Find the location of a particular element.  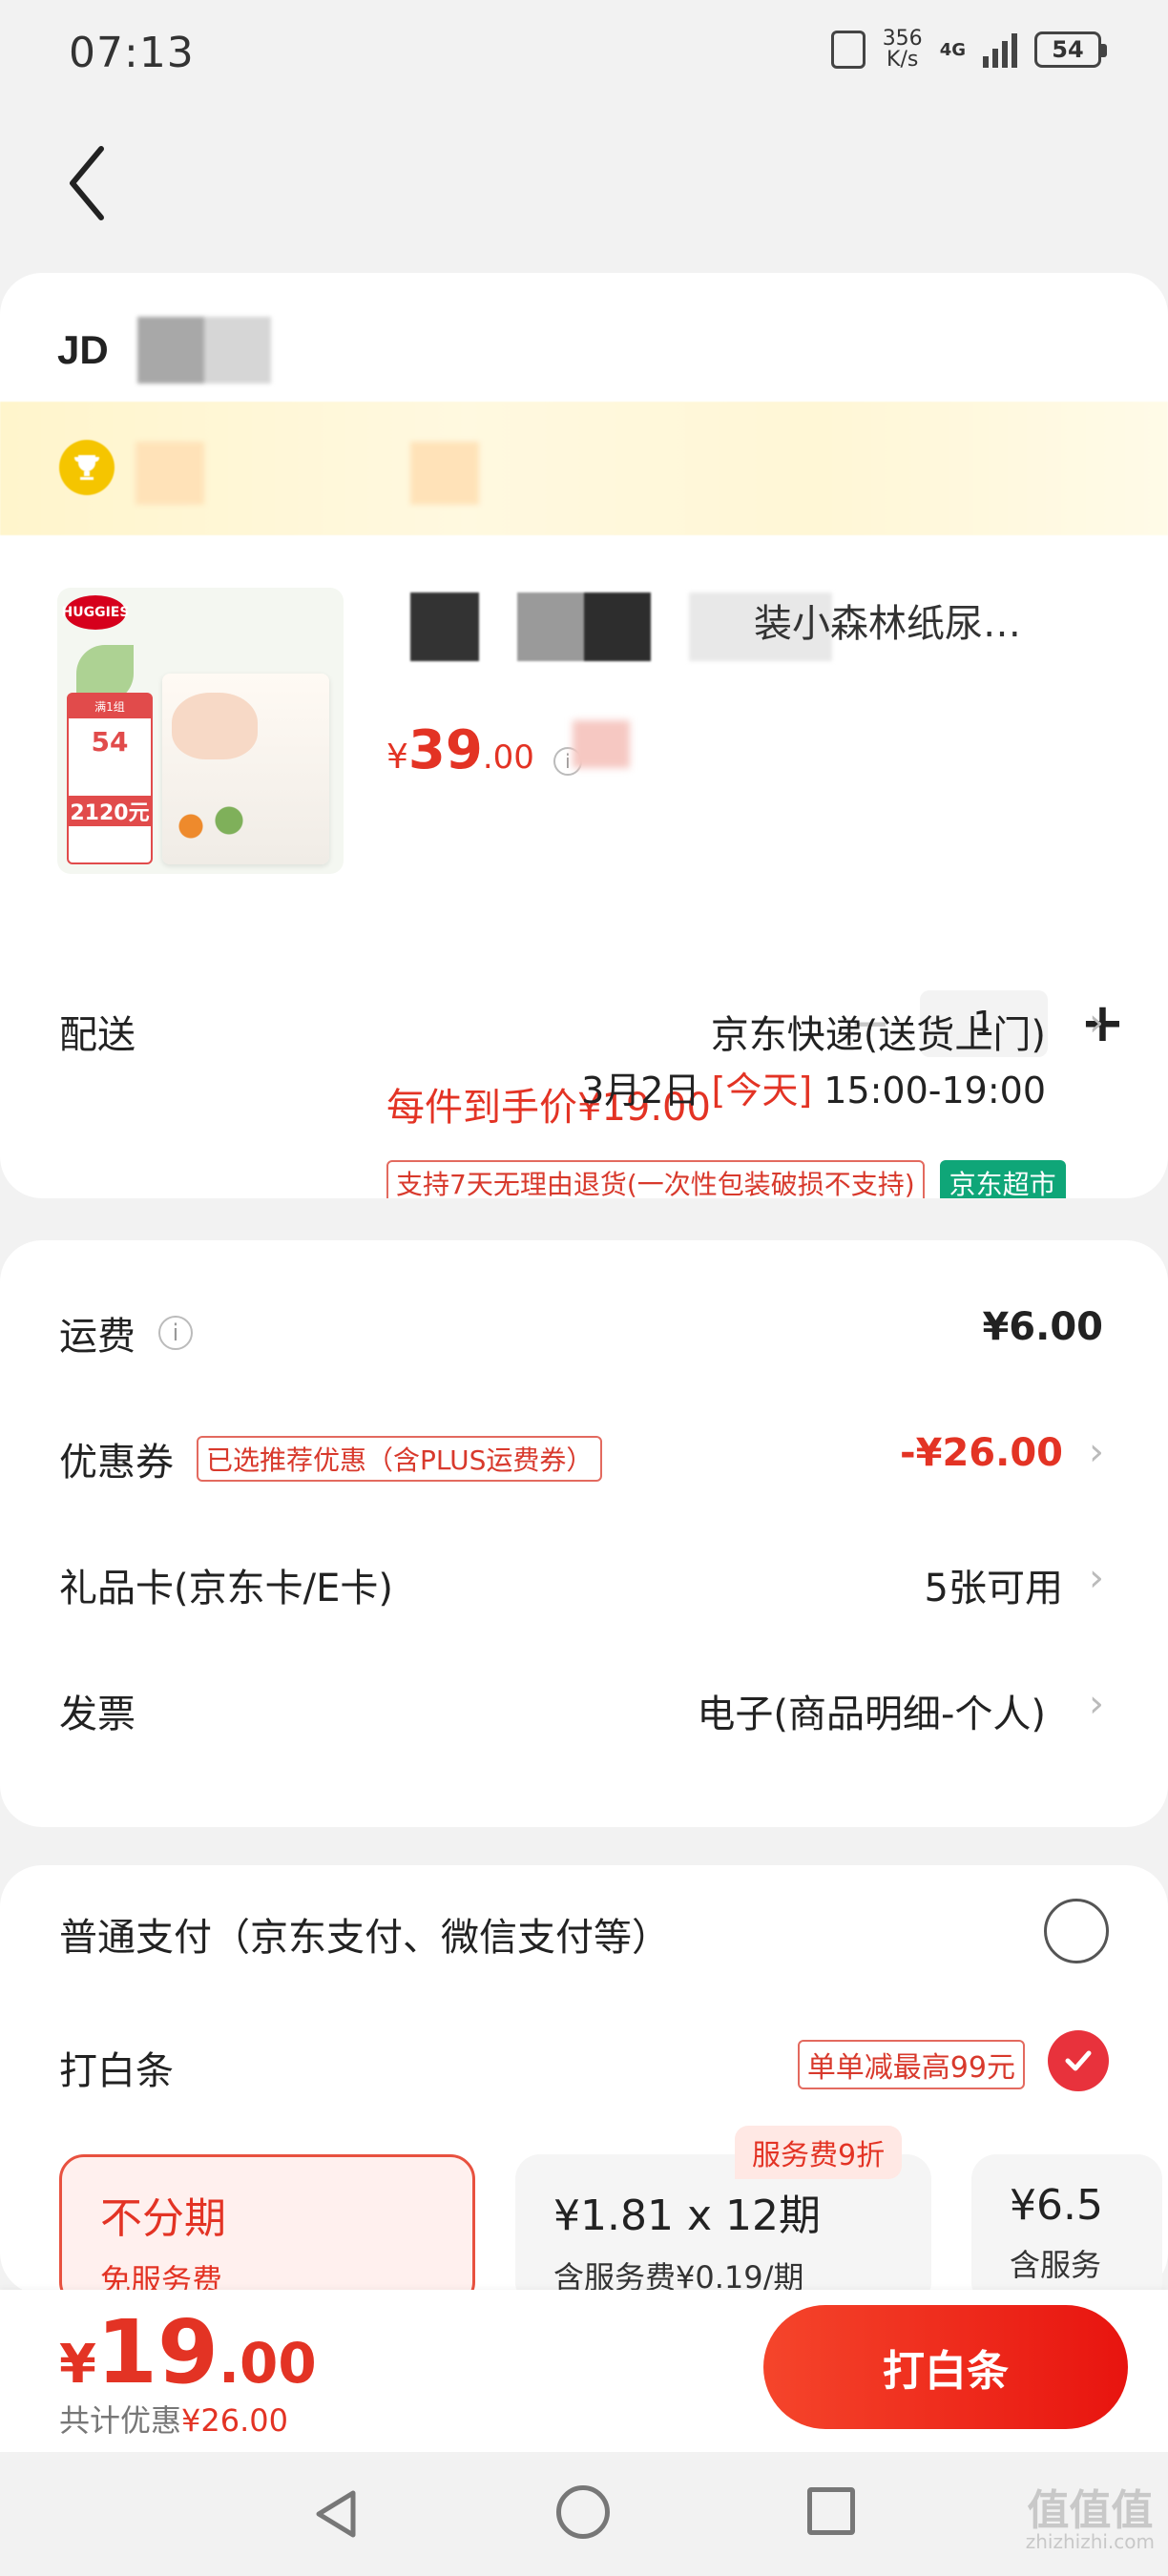

product-image: HUGGIES 满1组 54 2120元 is located at coordinates (201, 731).